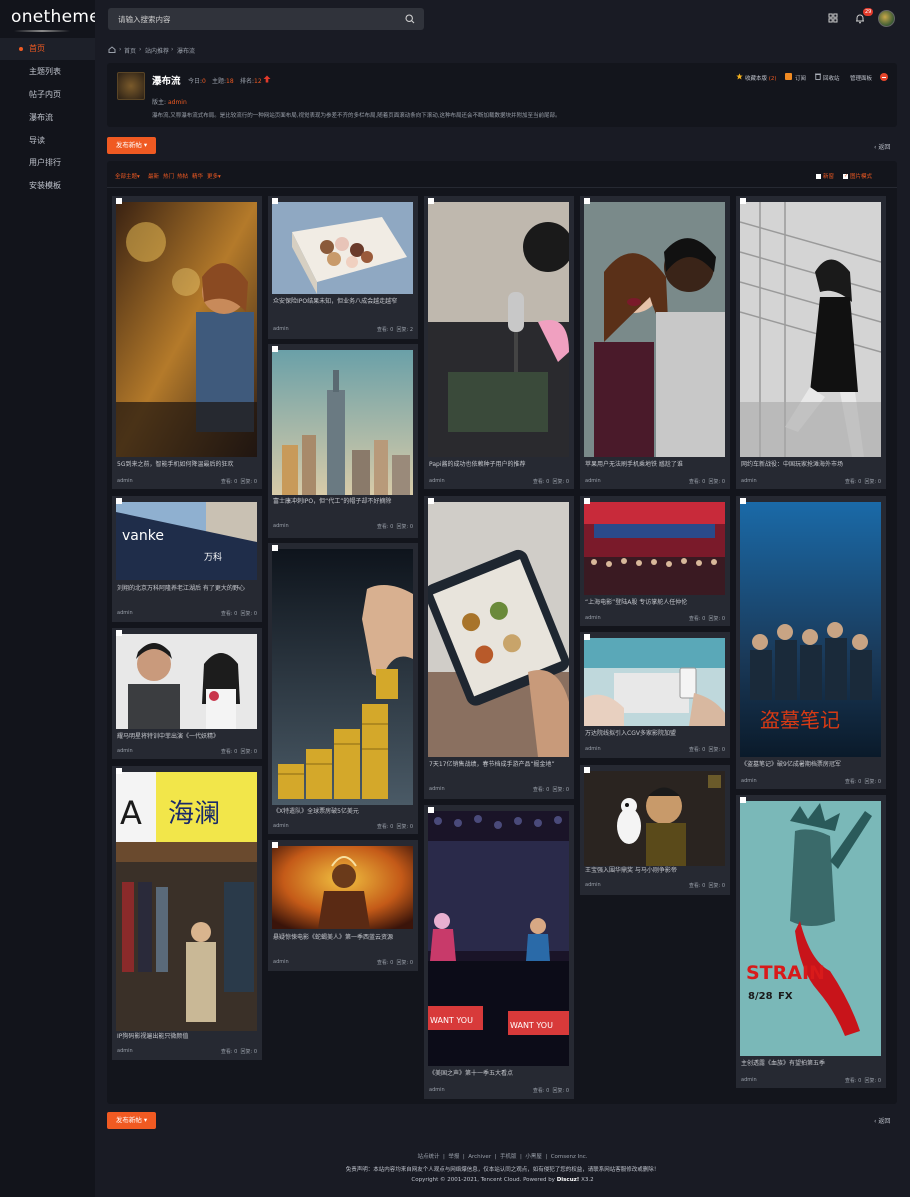 The height and width of the screenshot is (1197, 910). What do you see at coordinates (131, 145) in the screenshot?
I see `new-post-button: 发布新帖 ▾` at bounding box center [131, 145].